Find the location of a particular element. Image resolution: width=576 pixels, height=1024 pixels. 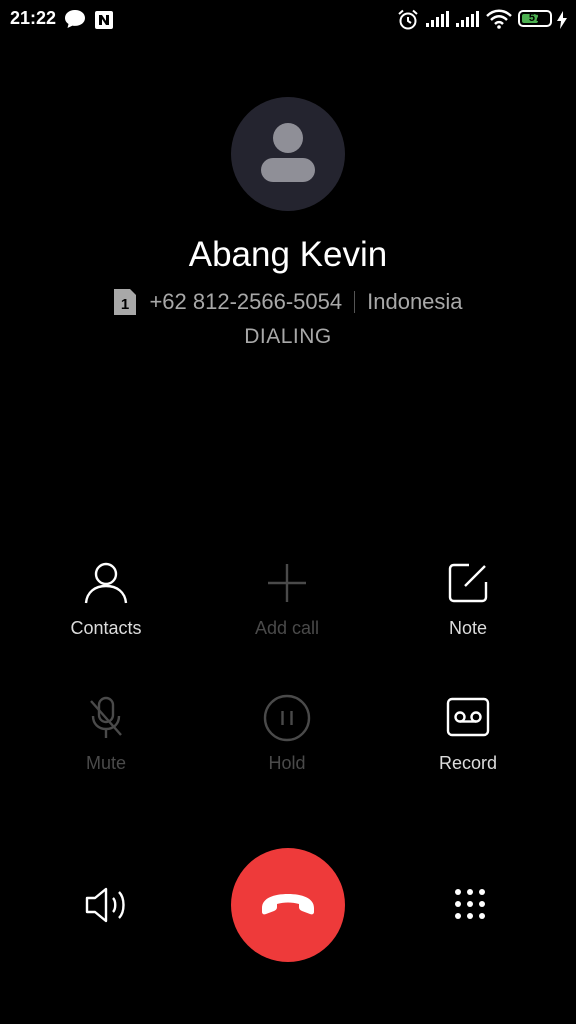

person-placeholder-icon is located at coordinates (288, 152).